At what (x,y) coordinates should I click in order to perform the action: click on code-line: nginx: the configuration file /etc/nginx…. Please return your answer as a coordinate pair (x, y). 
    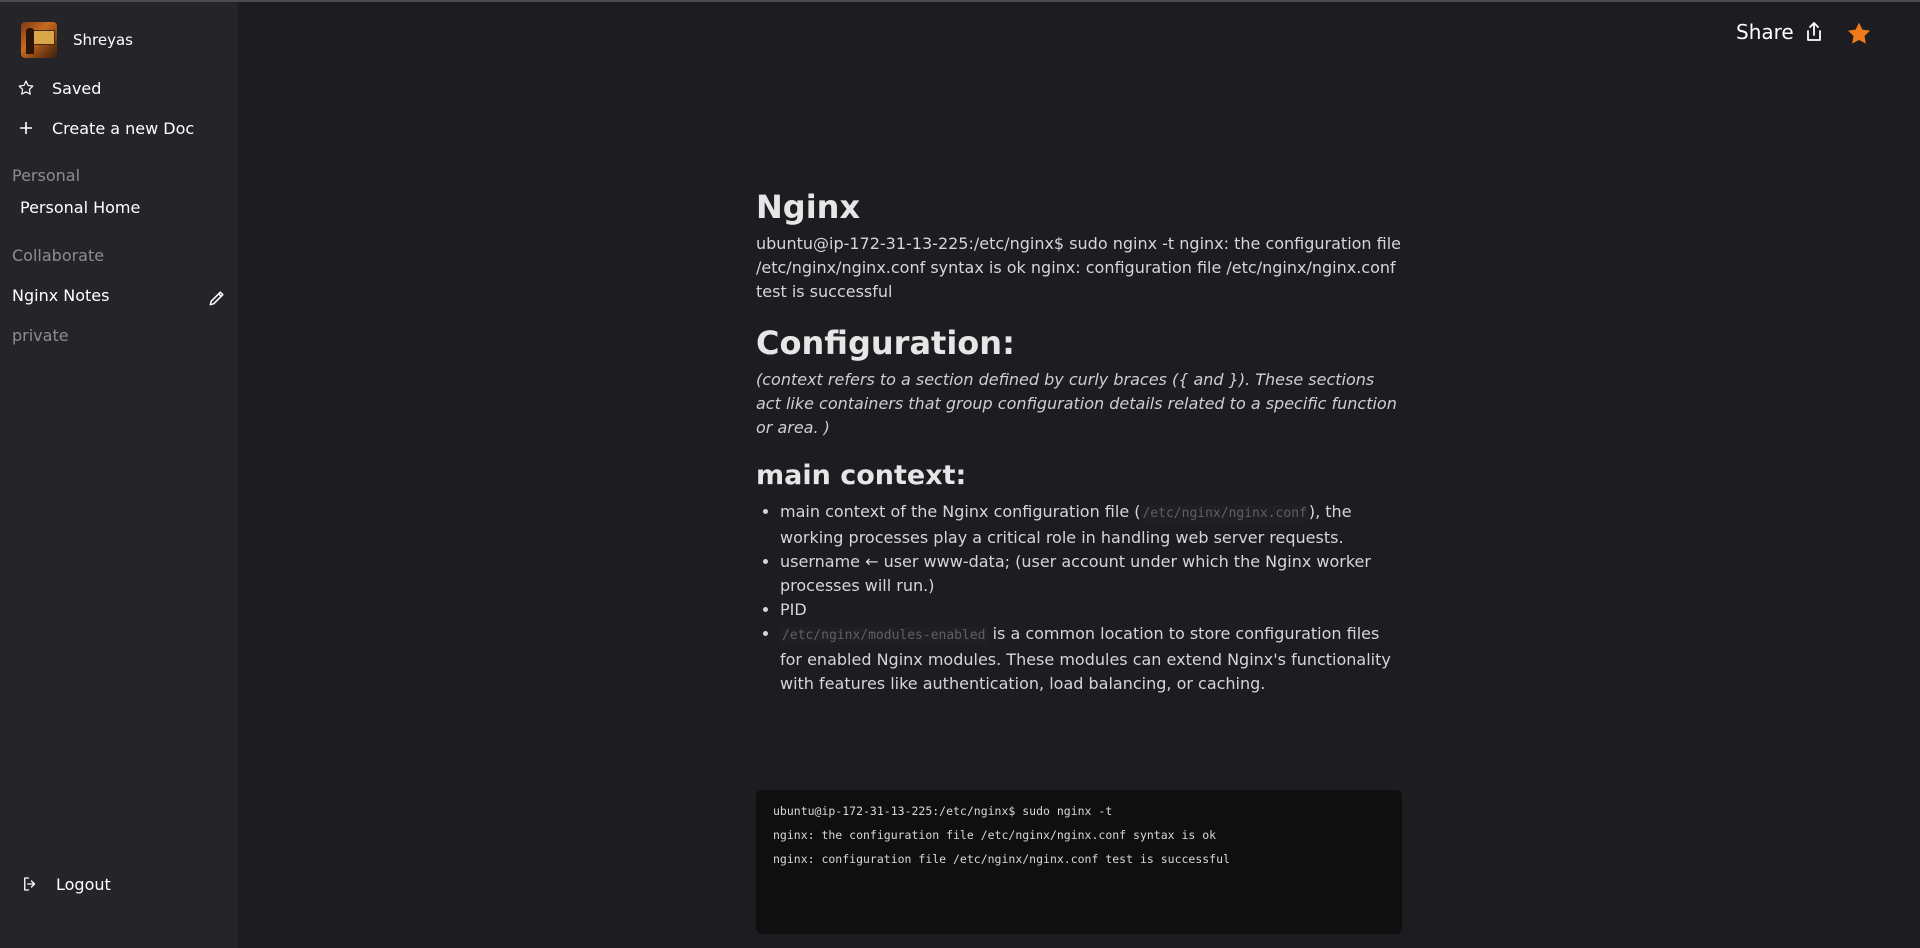
    Looking at the image, I should click on (995, 835).